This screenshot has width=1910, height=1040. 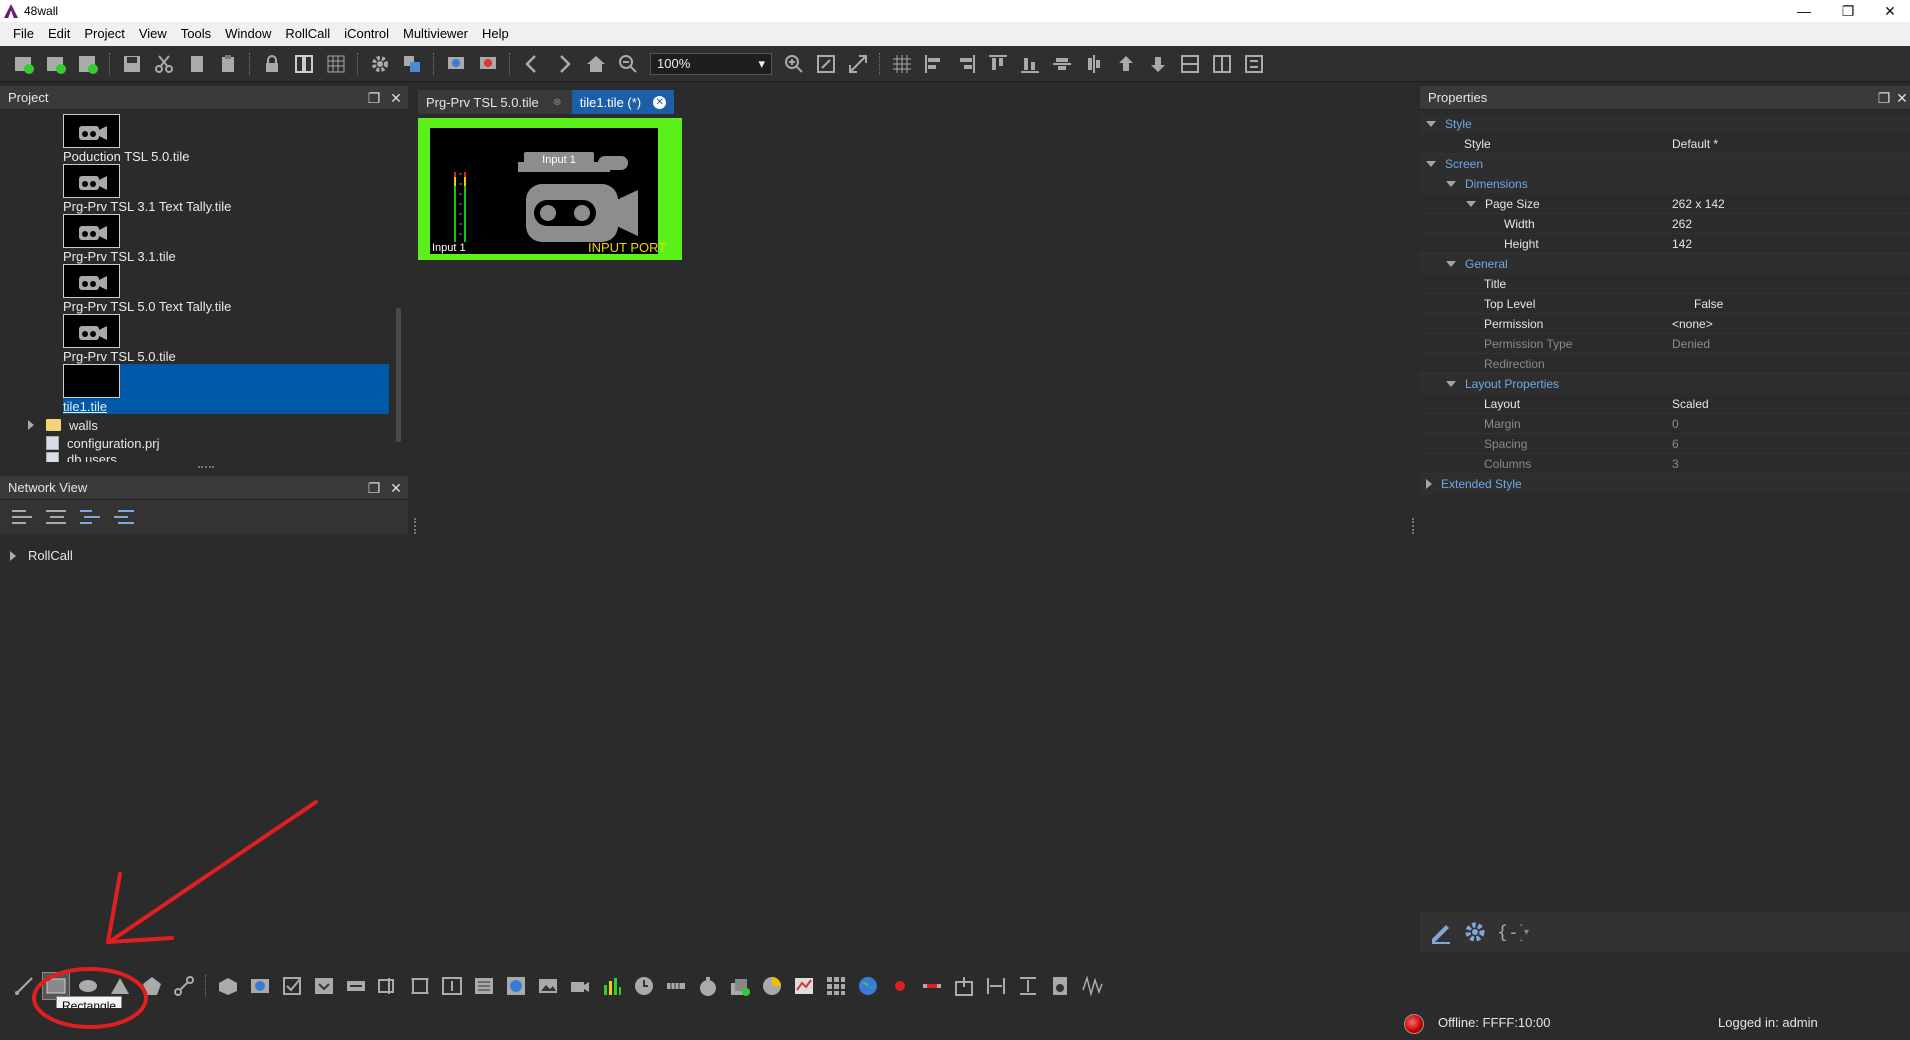 What do you see at coordinates (388, 986) in the screenshot?
I see `text-widget-button` at bounding box center [388, 986].